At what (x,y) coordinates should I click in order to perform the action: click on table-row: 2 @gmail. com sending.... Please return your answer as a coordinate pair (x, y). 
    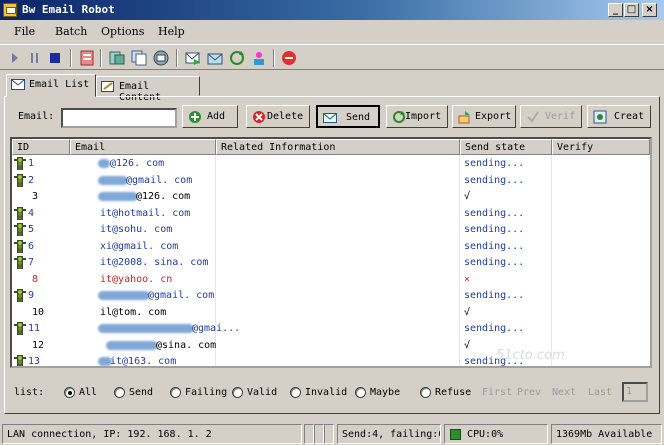
    Looking at the image, I should click on (331, 181).